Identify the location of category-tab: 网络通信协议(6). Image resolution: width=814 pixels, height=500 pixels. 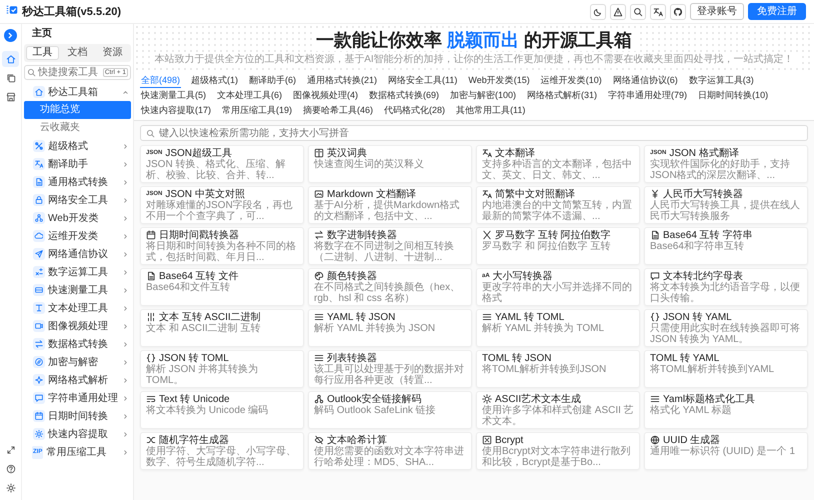
(645, 80).